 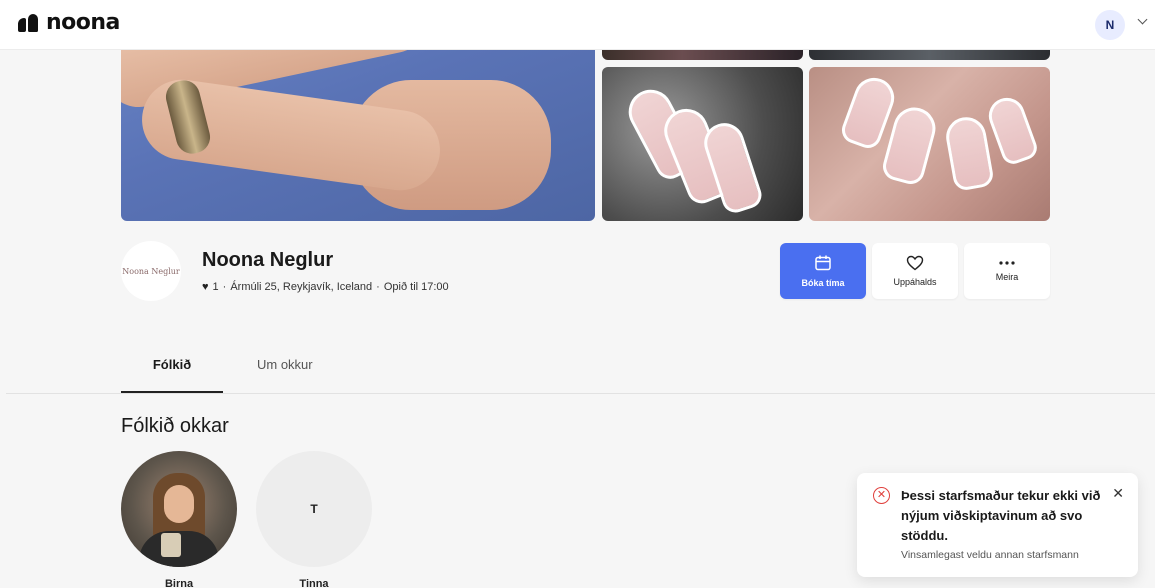 I want to click on business-logo-text: Noona Neglur, so click(x=151, y=271).